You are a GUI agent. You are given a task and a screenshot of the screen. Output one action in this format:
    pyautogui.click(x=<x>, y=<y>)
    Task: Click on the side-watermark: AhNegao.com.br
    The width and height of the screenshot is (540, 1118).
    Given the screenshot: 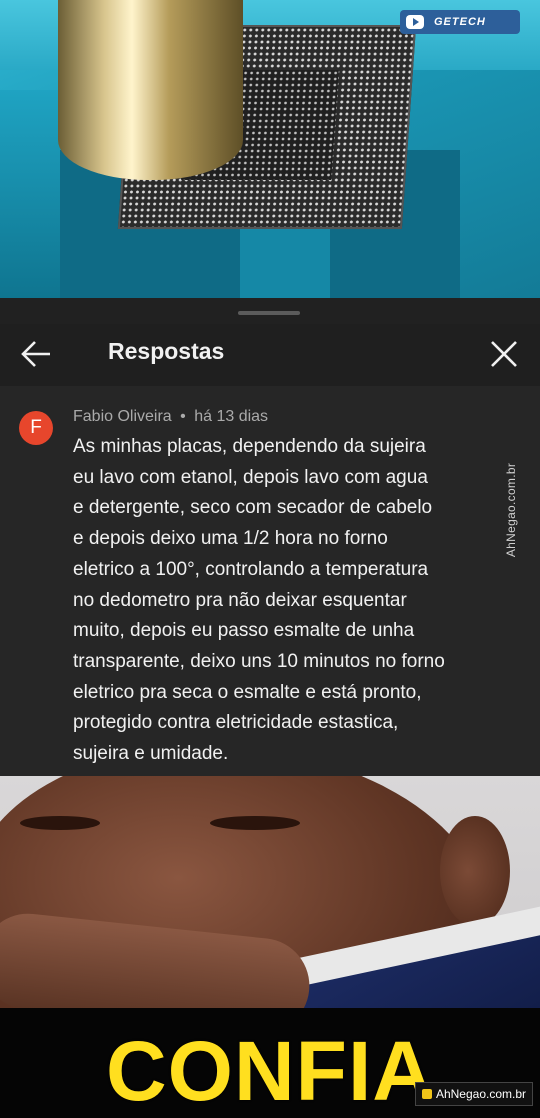 What is the action you would take?
    pyautogui.click(x=511, y=510)
    